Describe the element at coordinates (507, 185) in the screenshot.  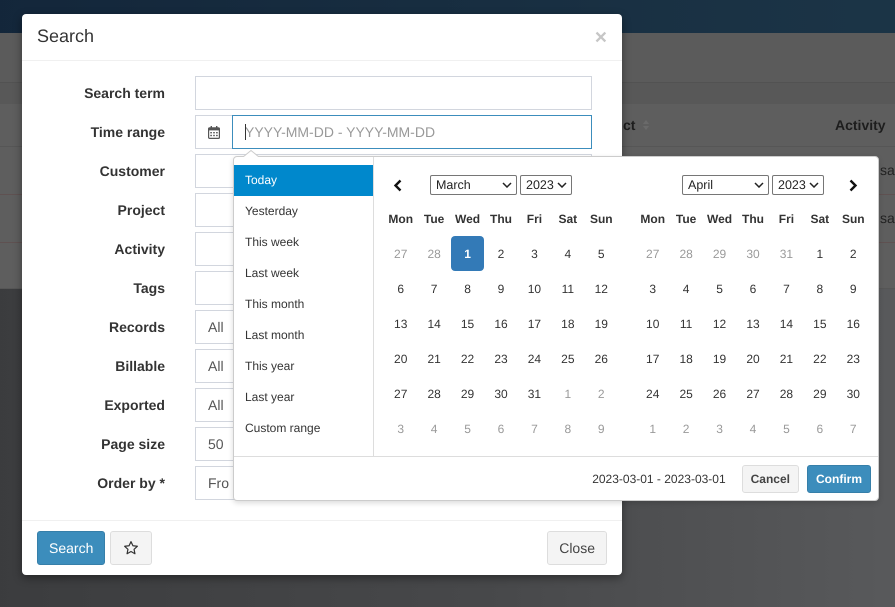
I see `chevron-down-icon` at that location.